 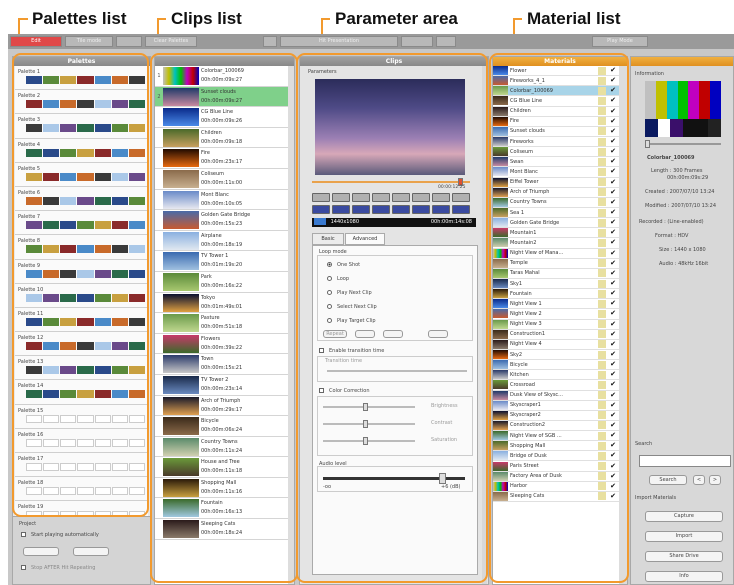 I want to click on material-item: Night View of SGB ... ✔, so click(x=556, y=436).